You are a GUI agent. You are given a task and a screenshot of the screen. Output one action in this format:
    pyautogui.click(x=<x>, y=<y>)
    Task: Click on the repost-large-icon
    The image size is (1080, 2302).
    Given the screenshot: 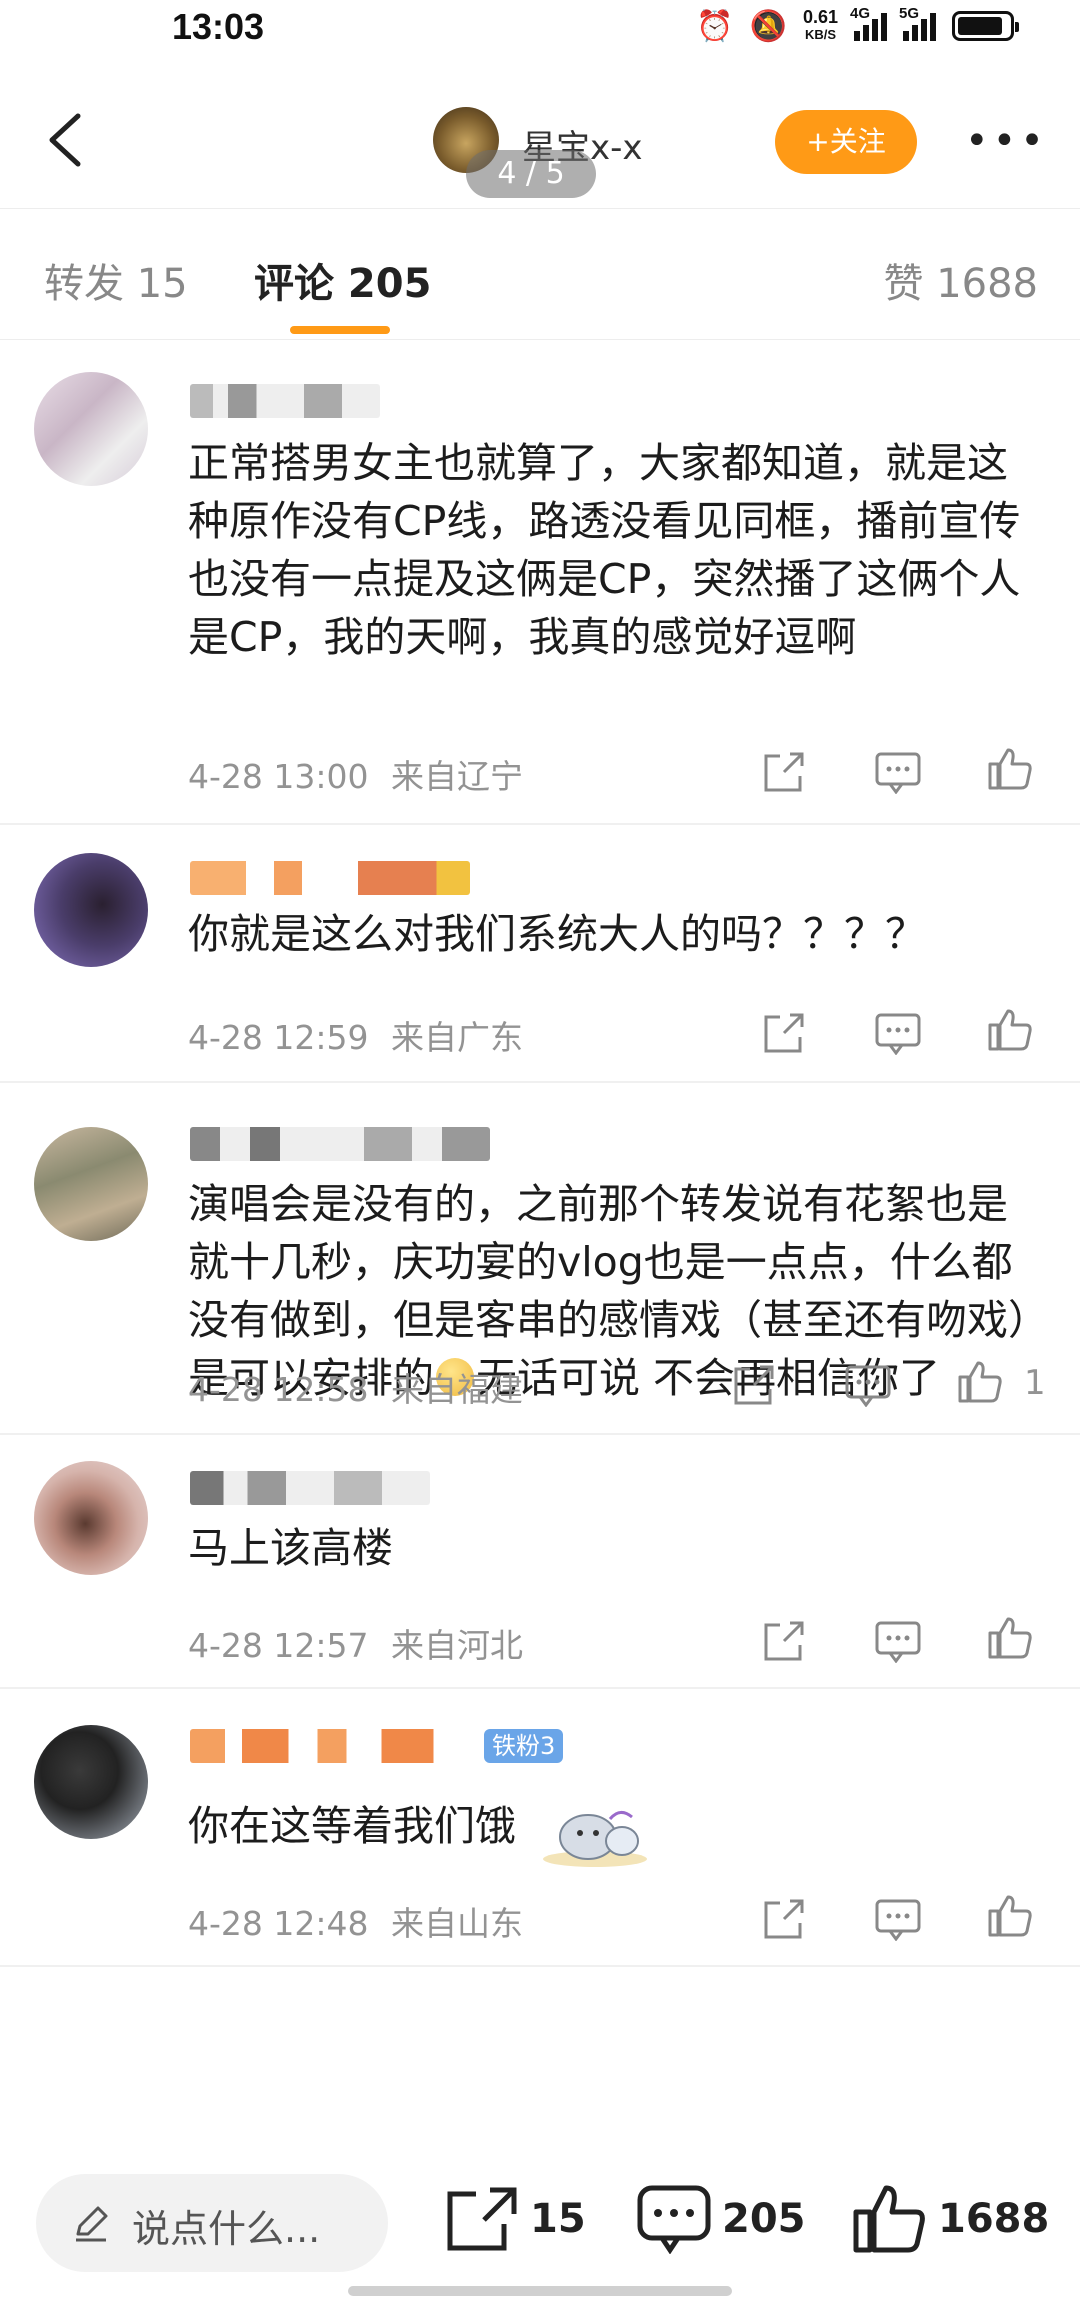 What is the action you would take?
    pyautogui.click(x=482, y=2219)
    